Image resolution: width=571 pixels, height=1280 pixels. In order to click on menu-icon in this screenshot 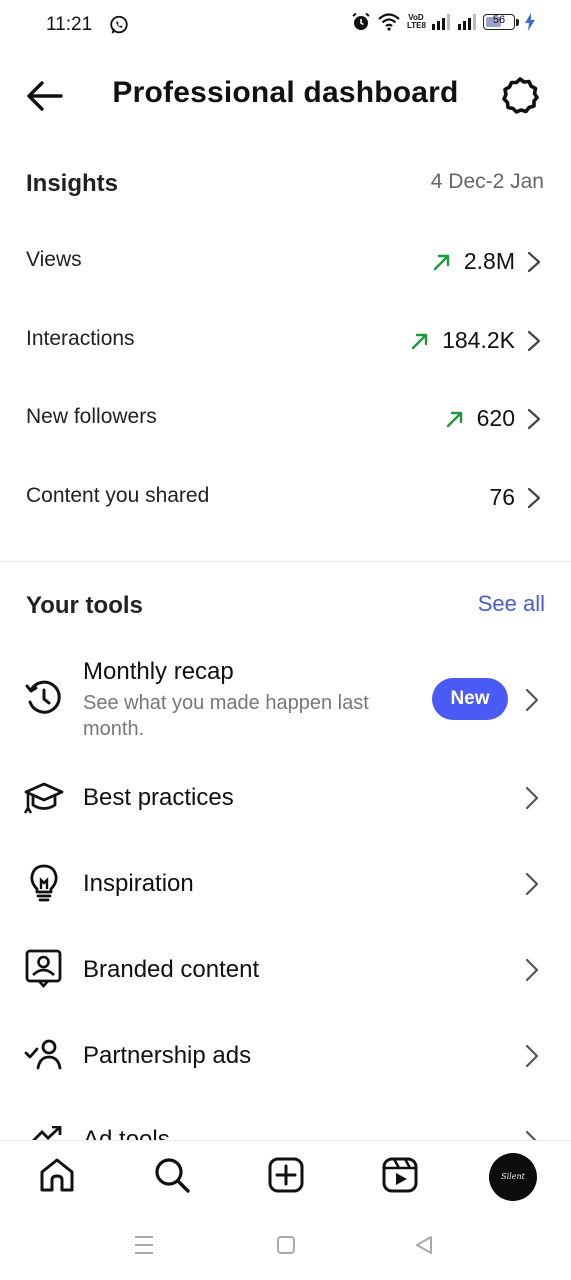, I will do `click(144, 1245)`.